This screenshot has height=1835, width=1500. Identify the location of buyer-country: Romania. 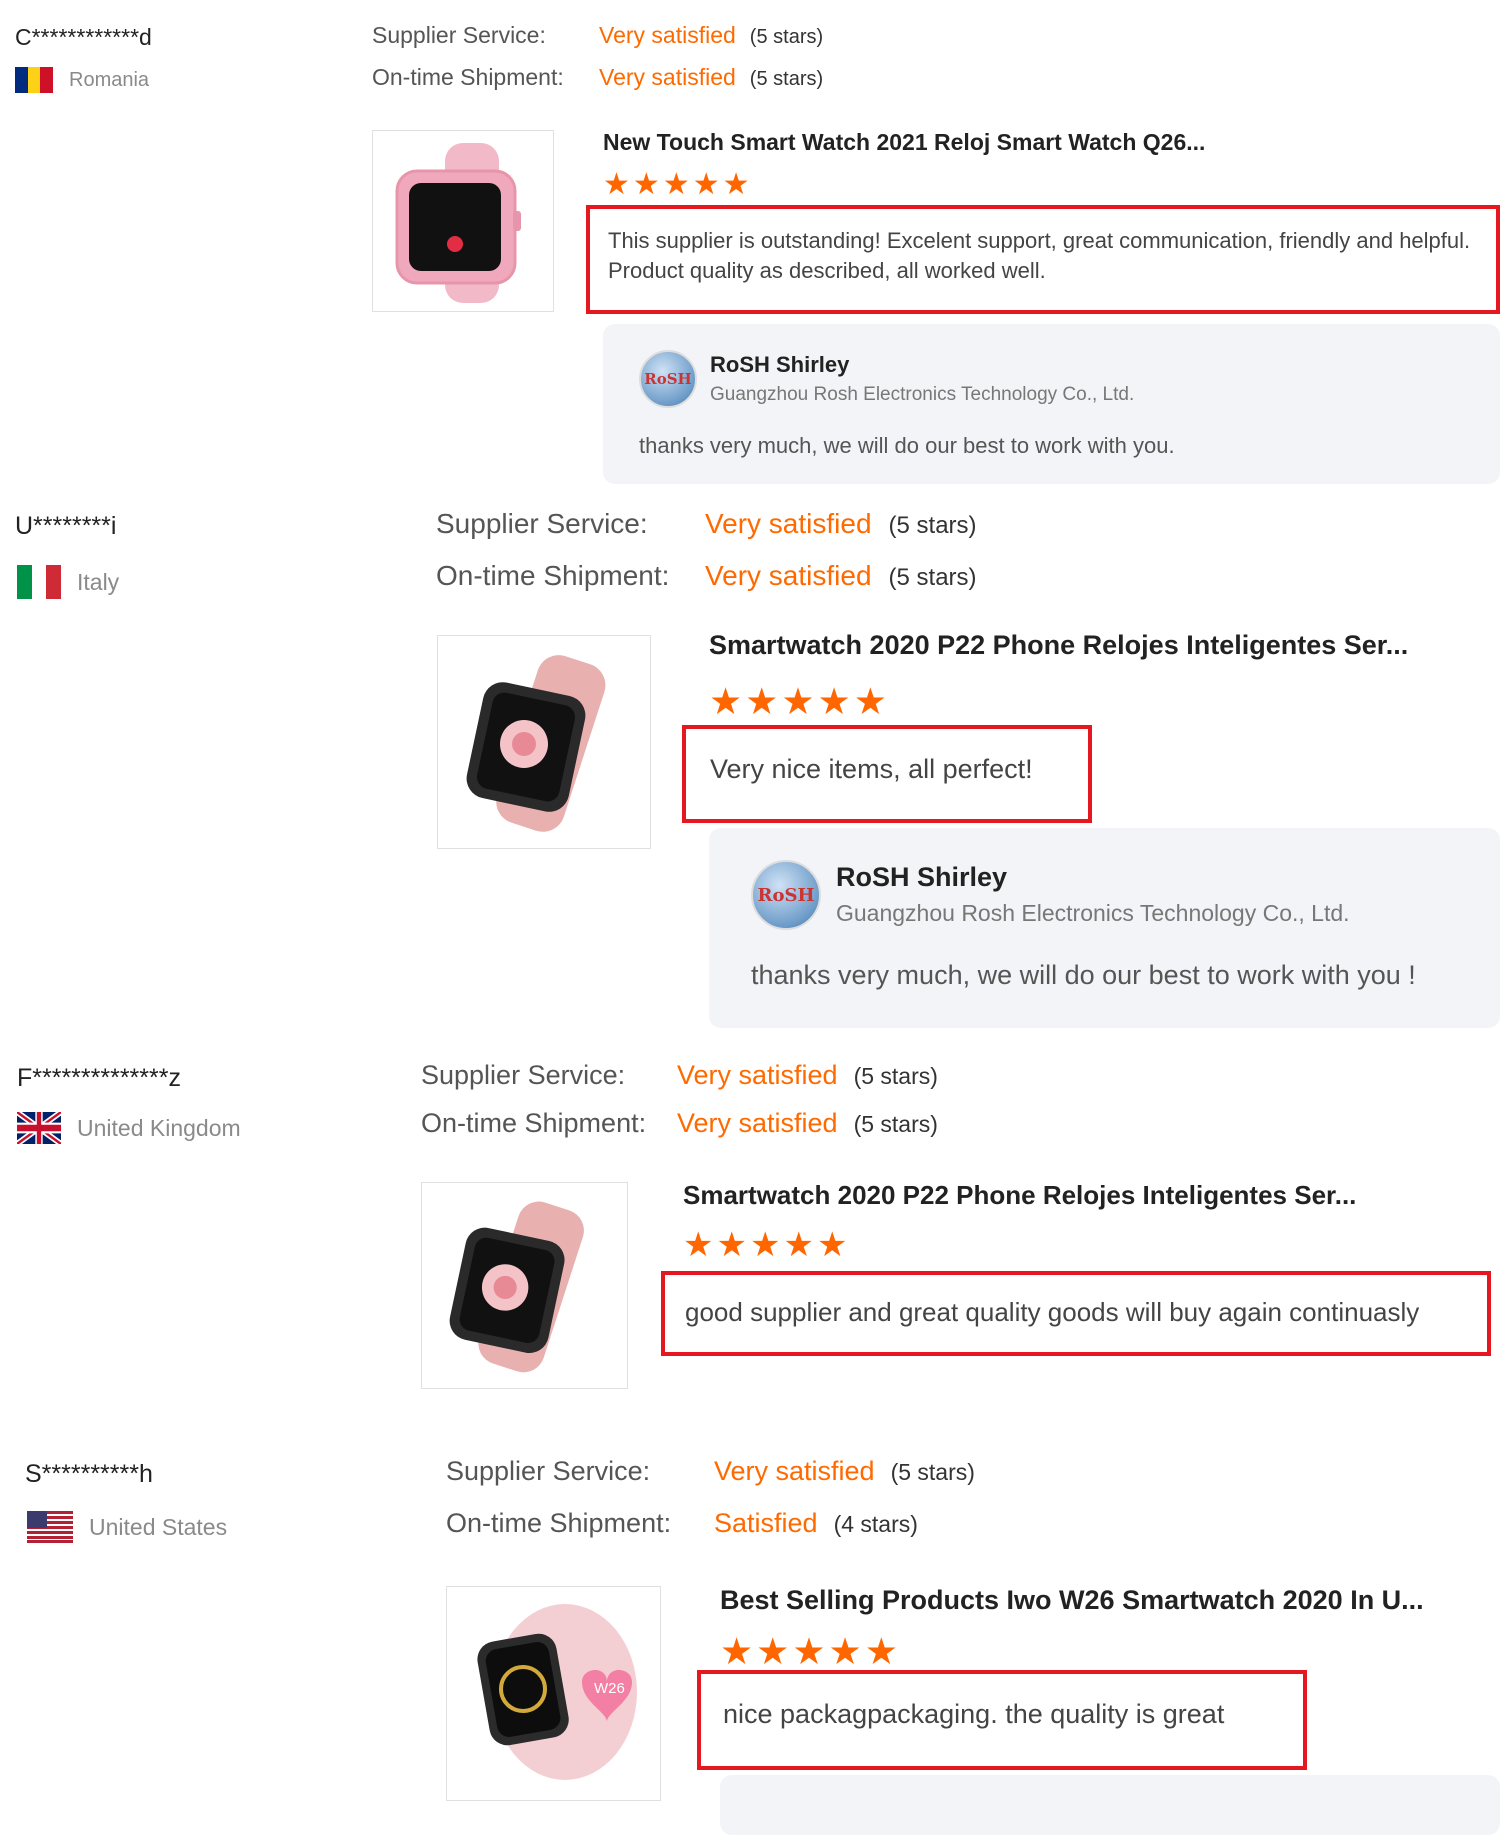
(82, 80).